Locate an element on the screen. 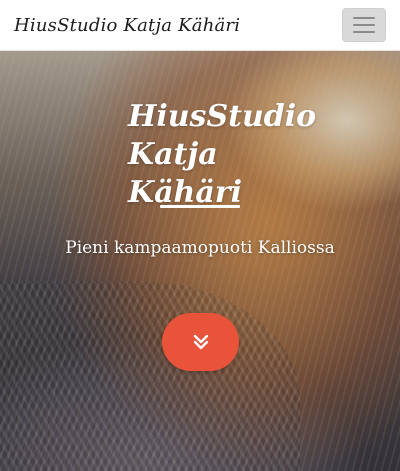 Image resolution: width=400 pixels, height=471 pixels. double-chevron-down-icon is located at coordinates (200, 342).